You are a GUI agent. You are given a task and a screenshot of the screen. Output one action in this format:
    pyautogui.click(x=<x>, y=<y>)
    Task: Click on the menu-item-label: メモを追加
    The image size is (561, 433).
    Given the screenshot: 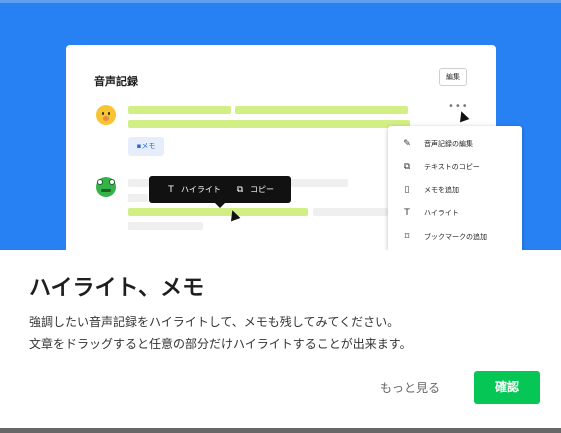 What is the action you would take?
    pyautogui.click(x=441, y=190)
    